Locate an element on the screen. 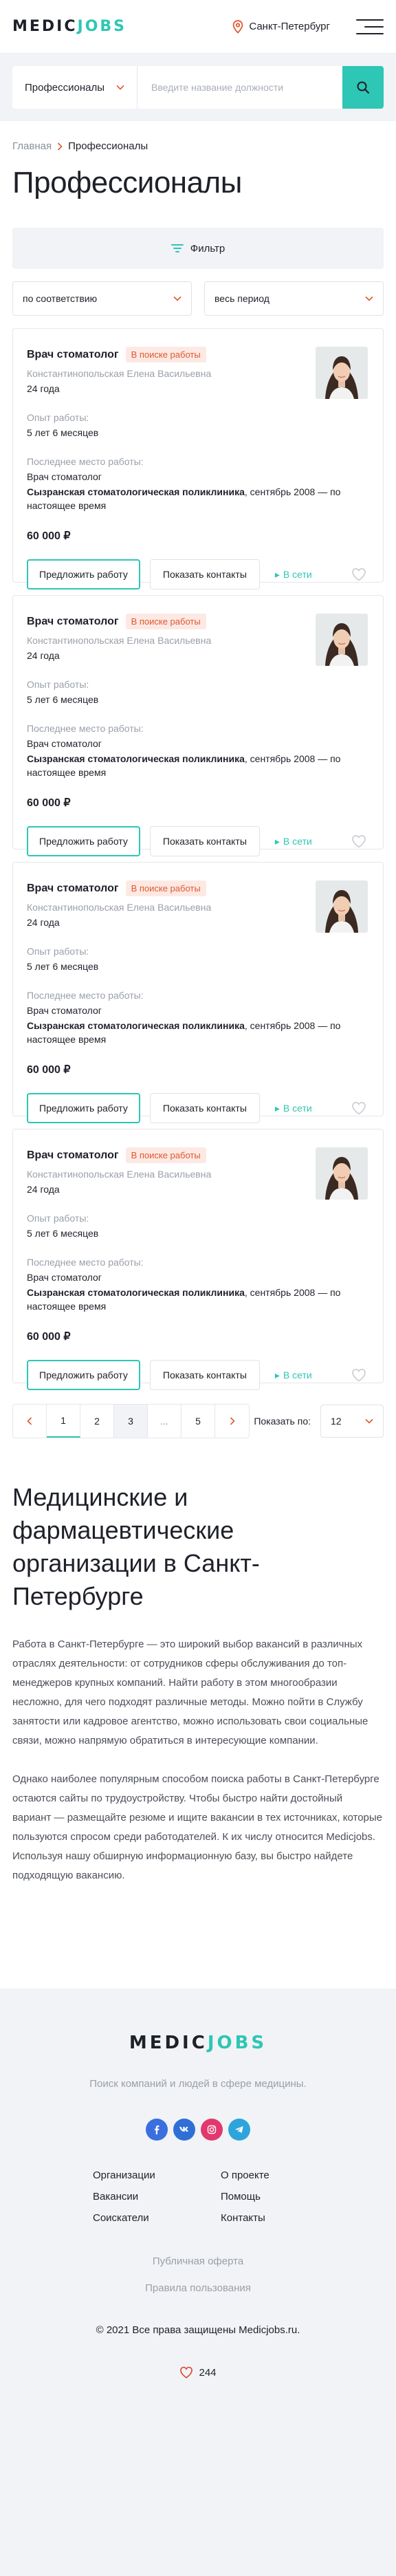  next-page-button is located at coordinates (232, 1421).